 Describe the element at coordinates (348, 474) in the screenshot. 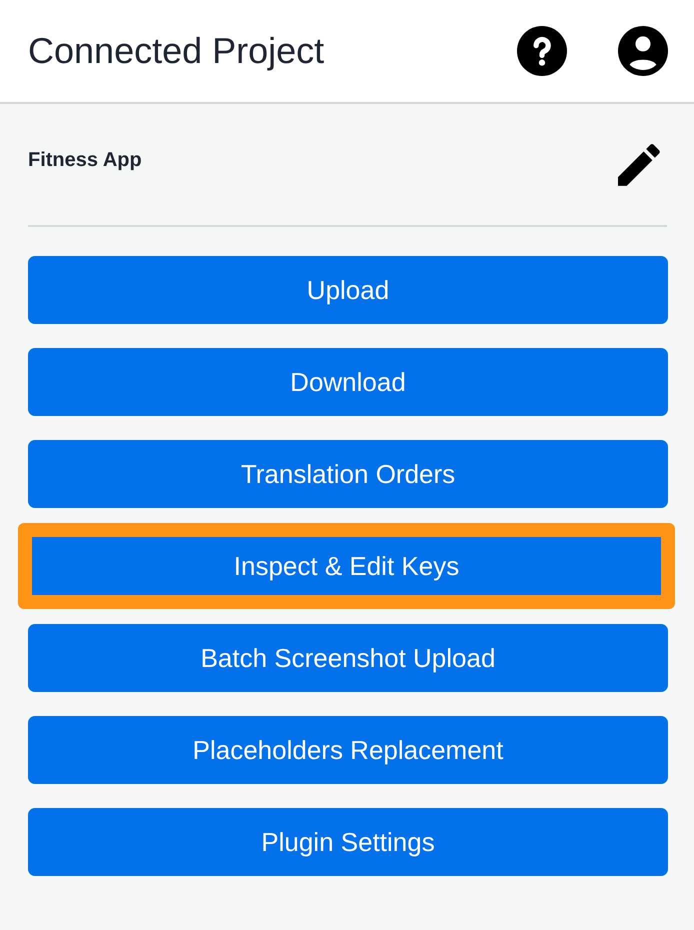

I see `action-button: Translation Orders` at that location.